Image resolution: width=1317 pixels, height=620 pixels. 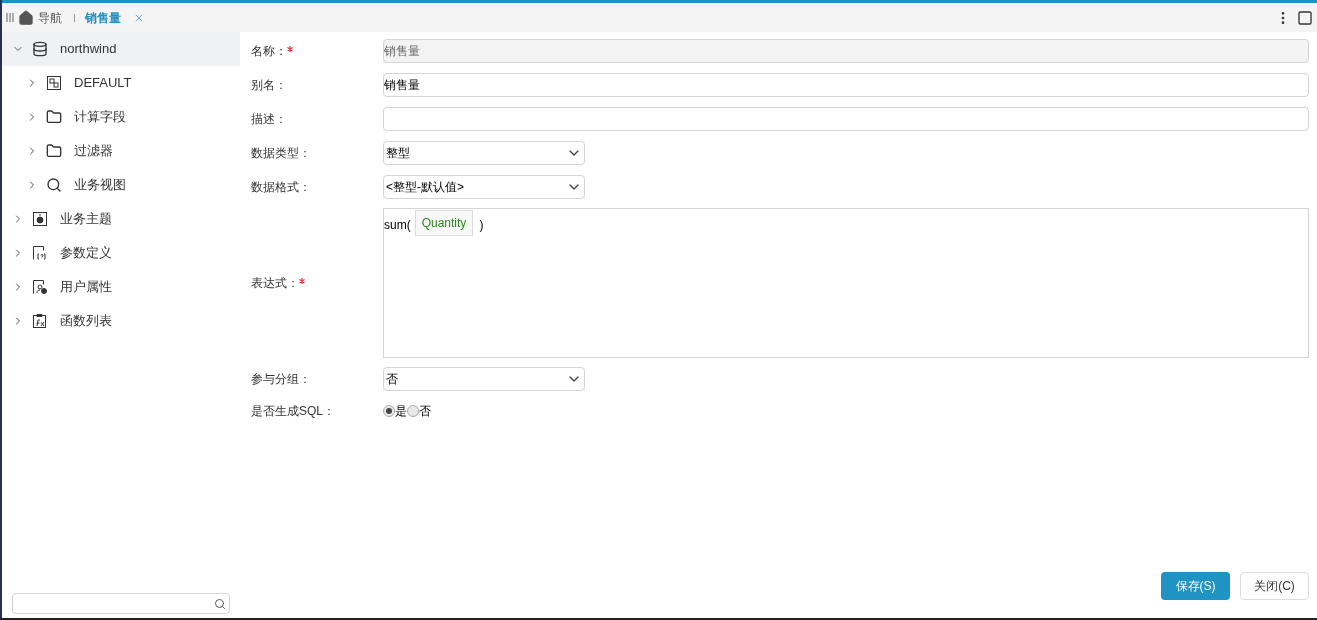 I want to click on home-icon, so click(x=26, y=17).